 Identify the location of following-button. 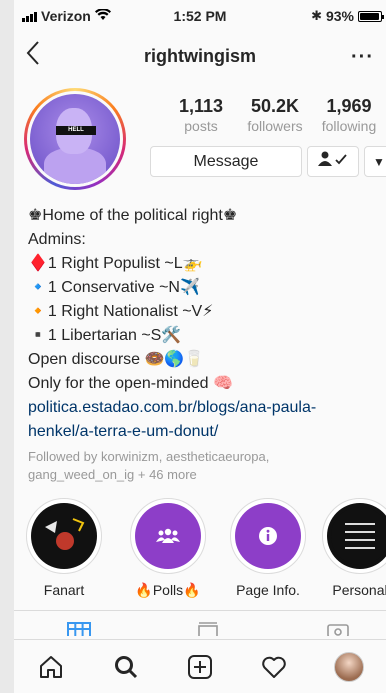
(333, 161).